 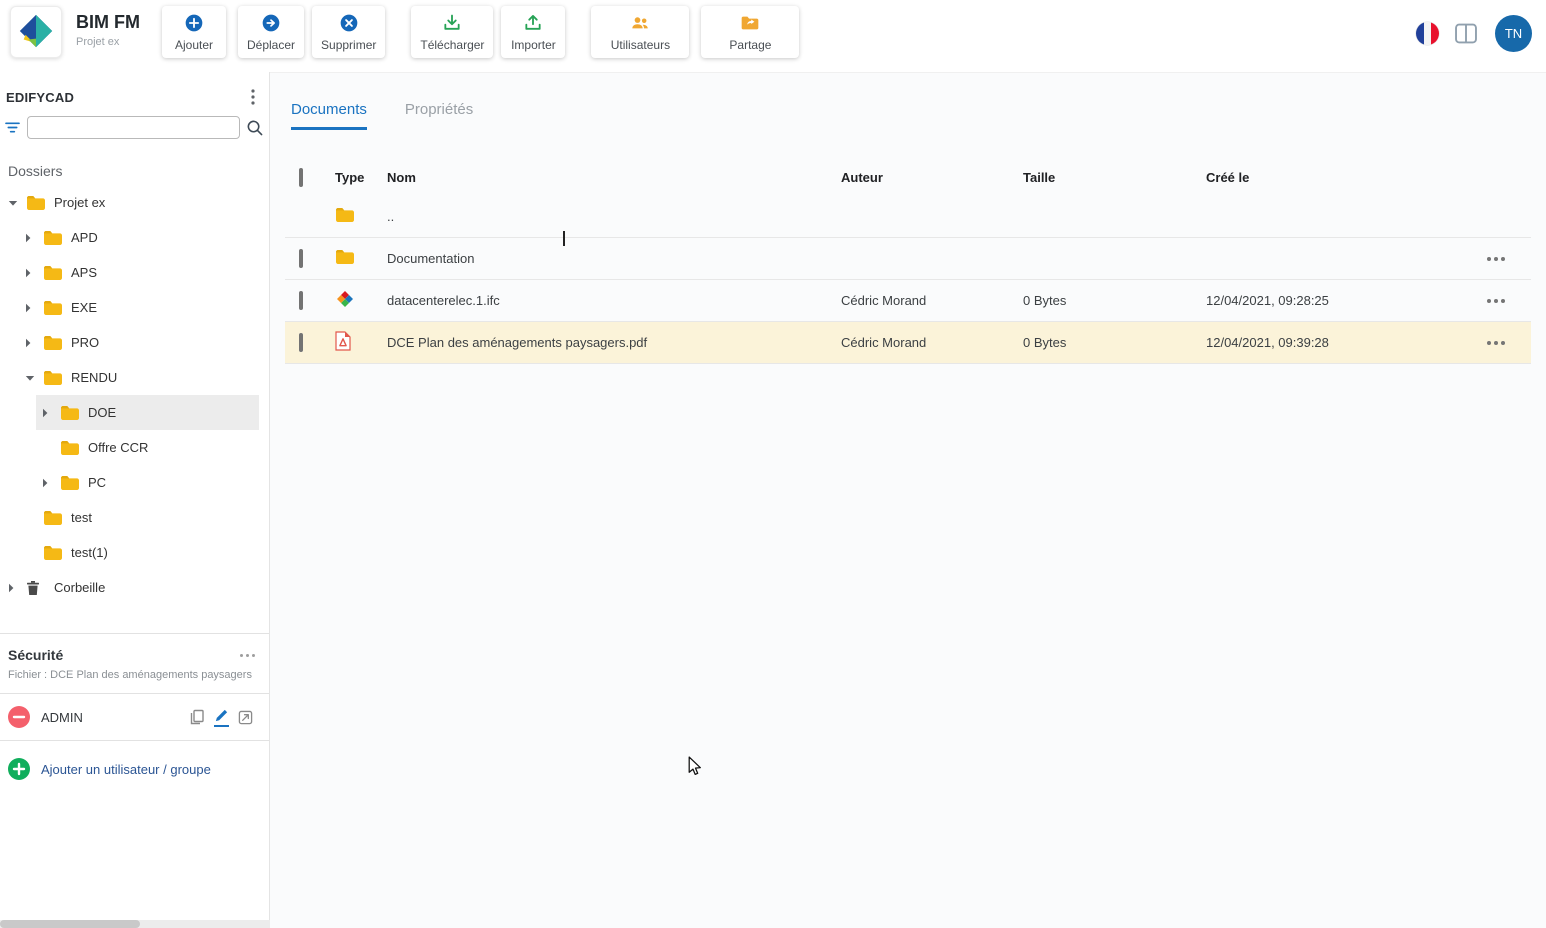 What do you see at coordinates (133, 127) in the screenshot?
I see `search-input` at bounding box center [133, 127].